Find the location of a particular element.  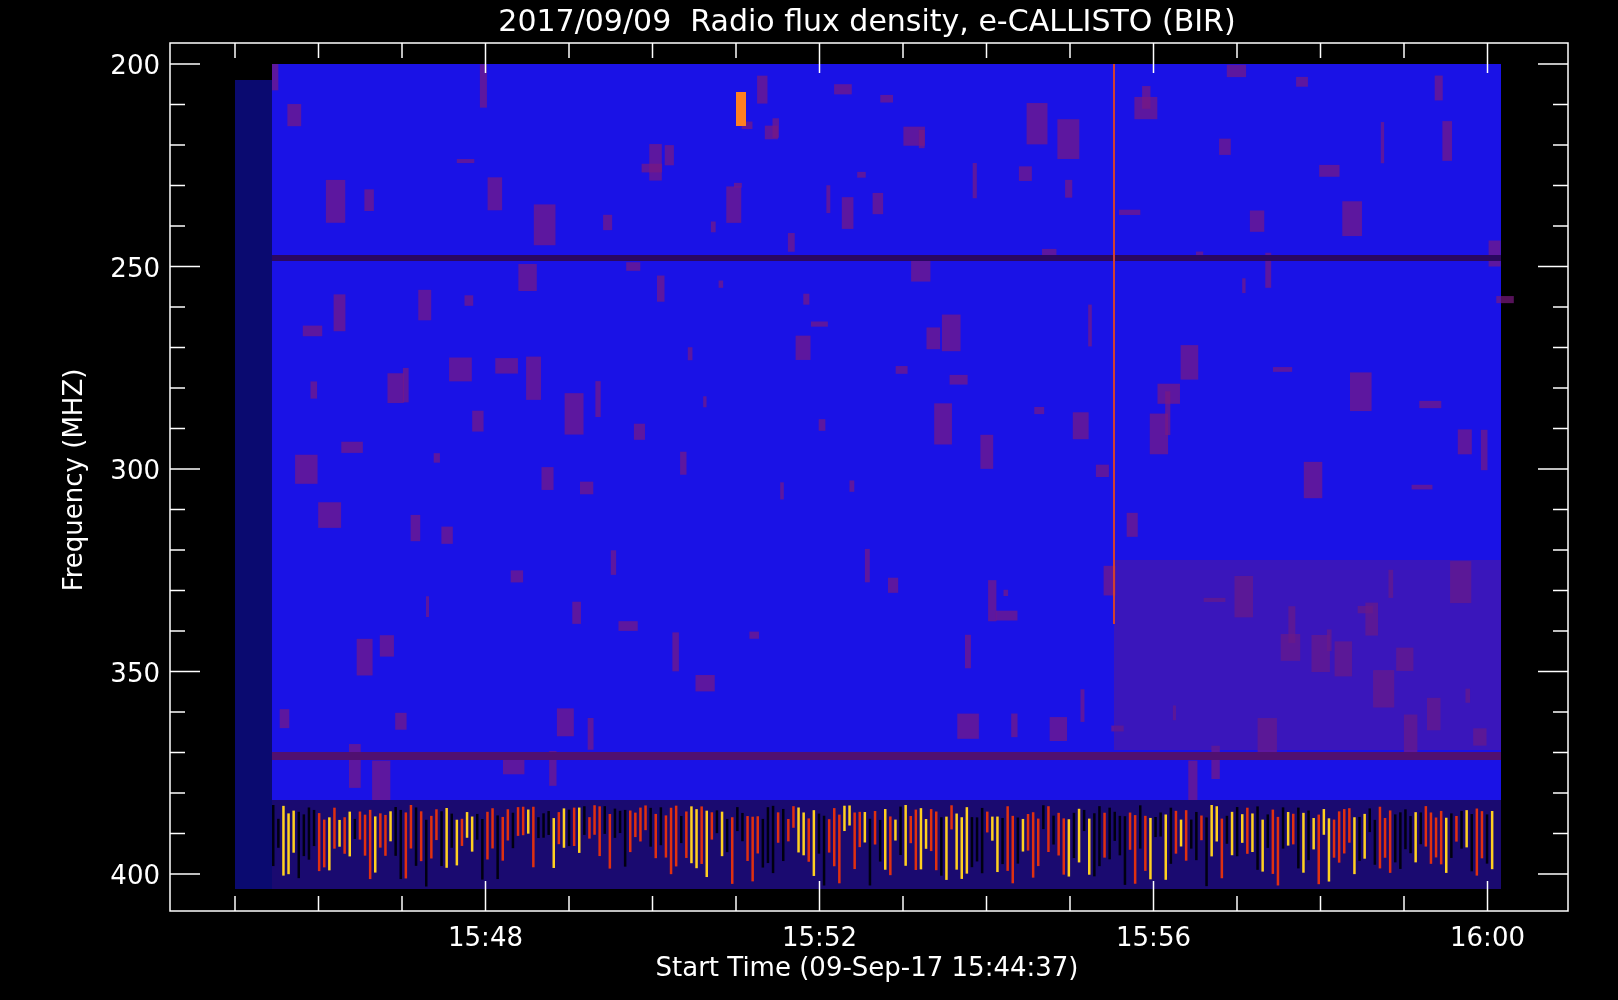

y-tick-label: 250 is located at coordinates (135, 267).